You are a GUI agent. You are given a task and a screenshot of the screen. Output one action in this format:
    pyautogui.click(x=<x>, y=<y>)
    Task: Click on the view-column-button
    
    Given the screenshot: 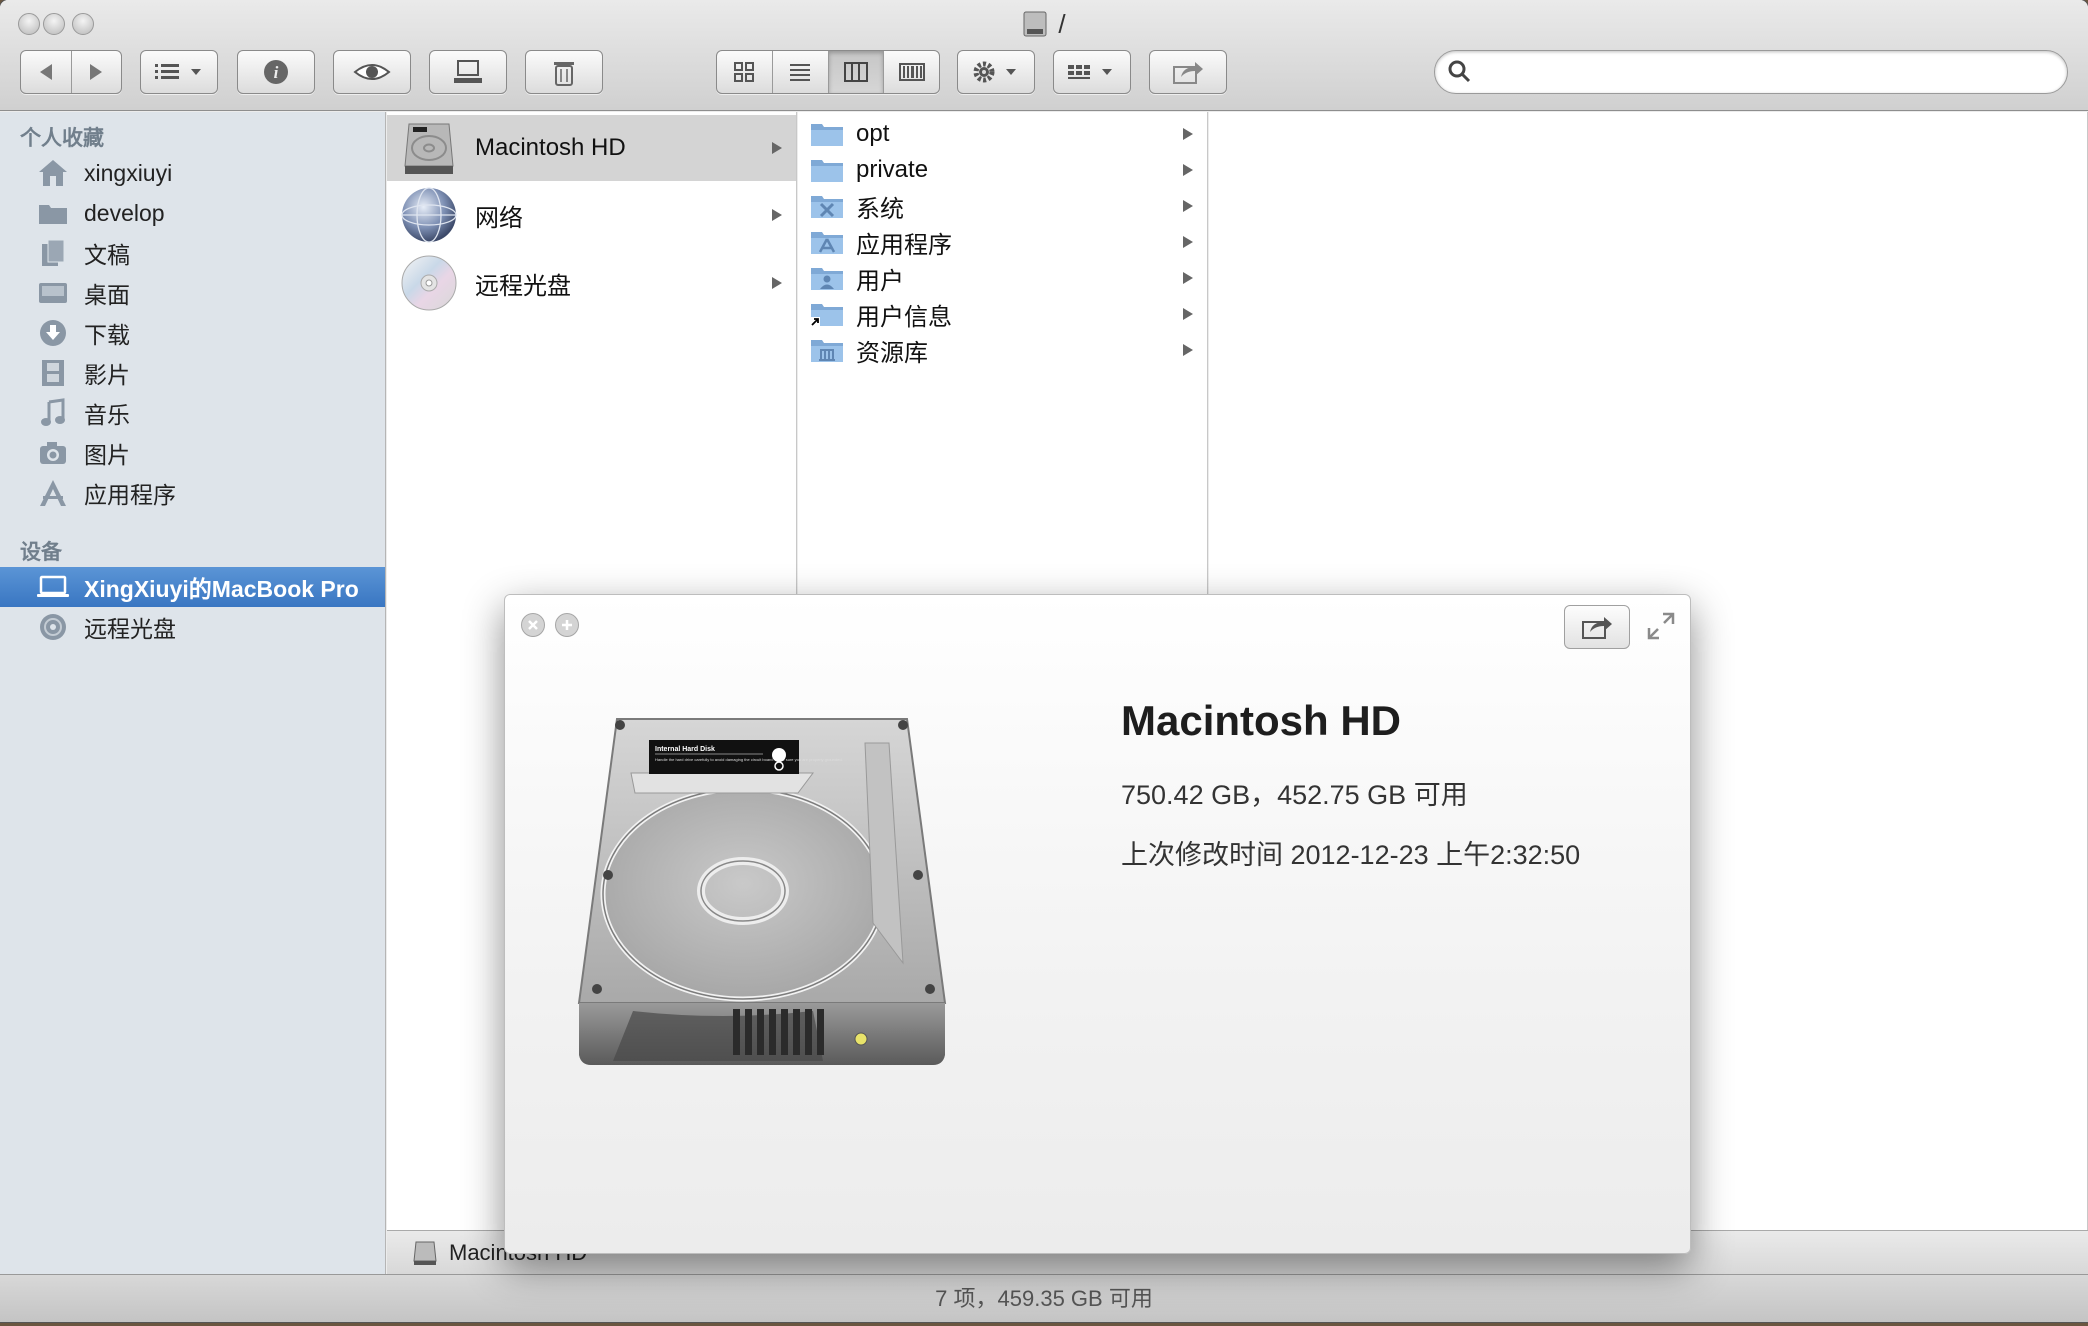 What is the action you would take?
    pyautogui.click(x=856, y=72)
    